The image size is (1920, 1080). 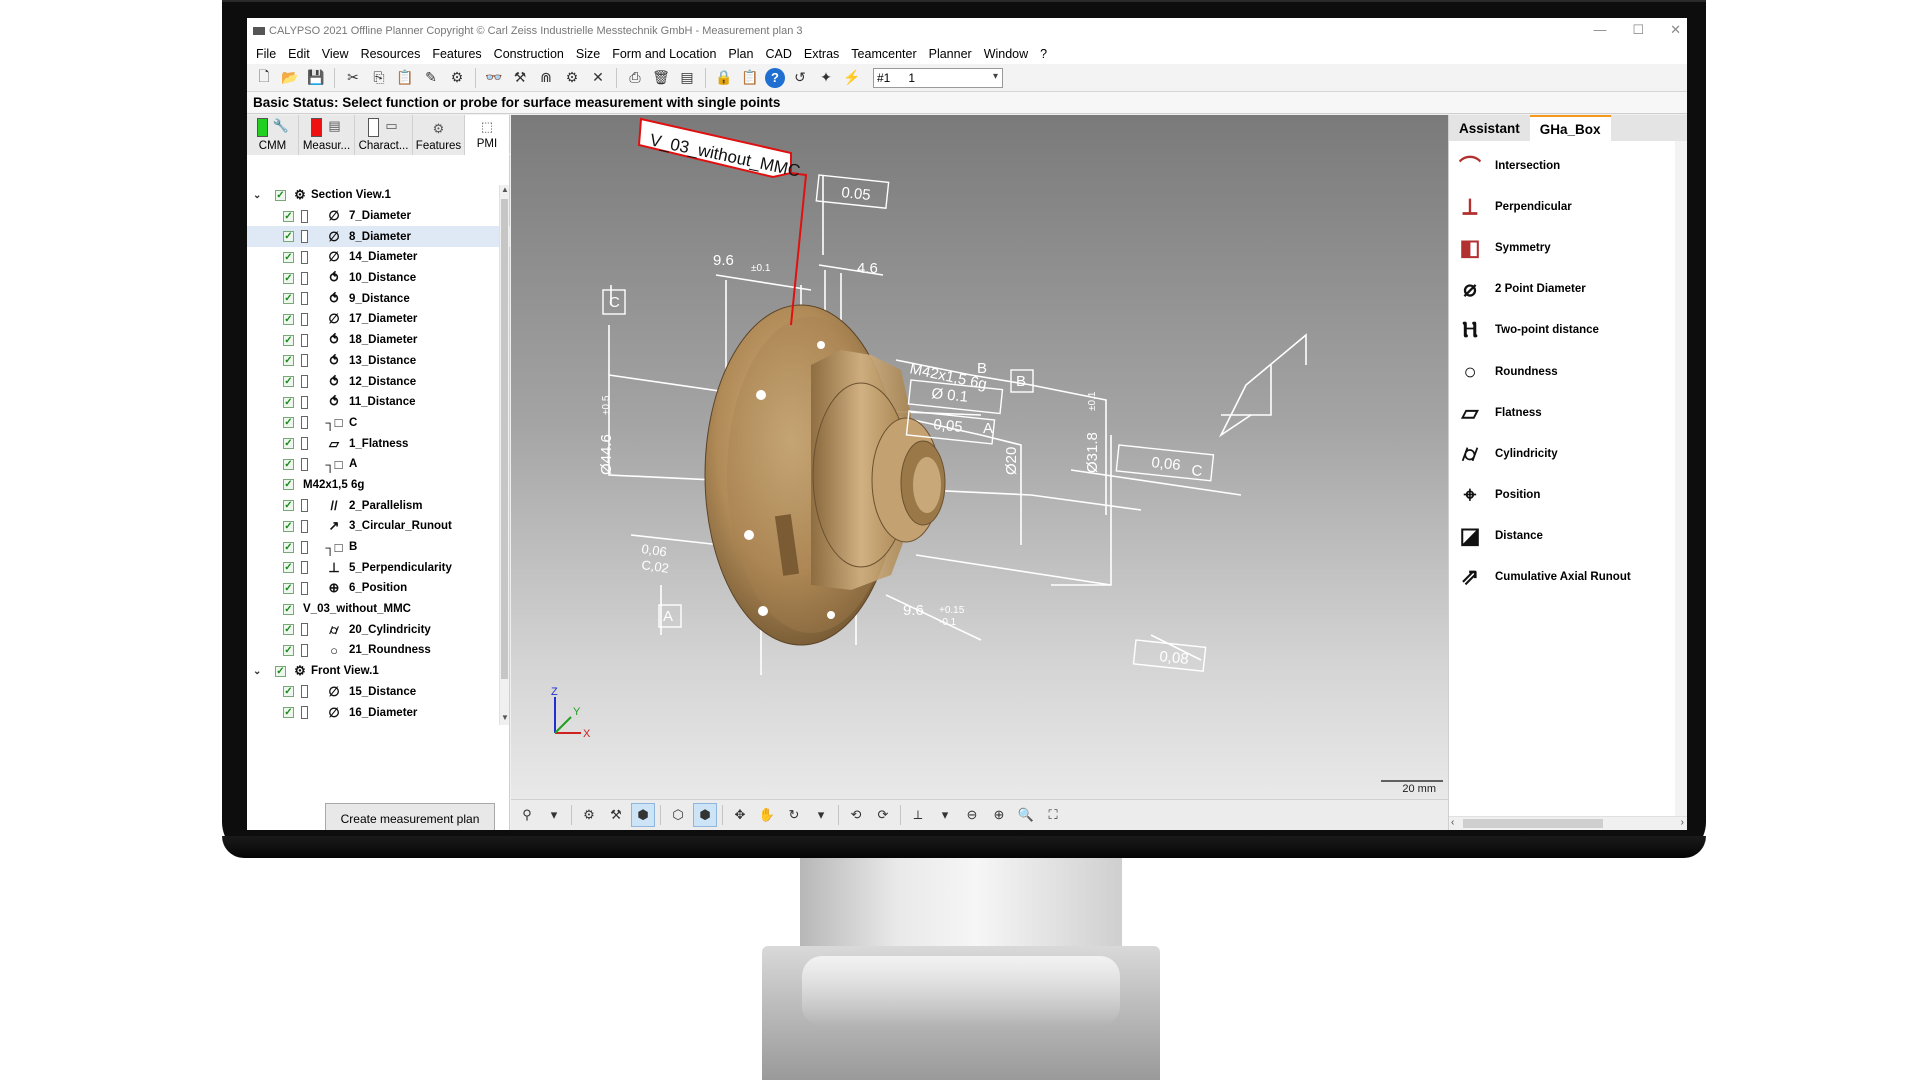 I want to click on tab-gha-box: GHa_Box, so click(x=1570, y=128).